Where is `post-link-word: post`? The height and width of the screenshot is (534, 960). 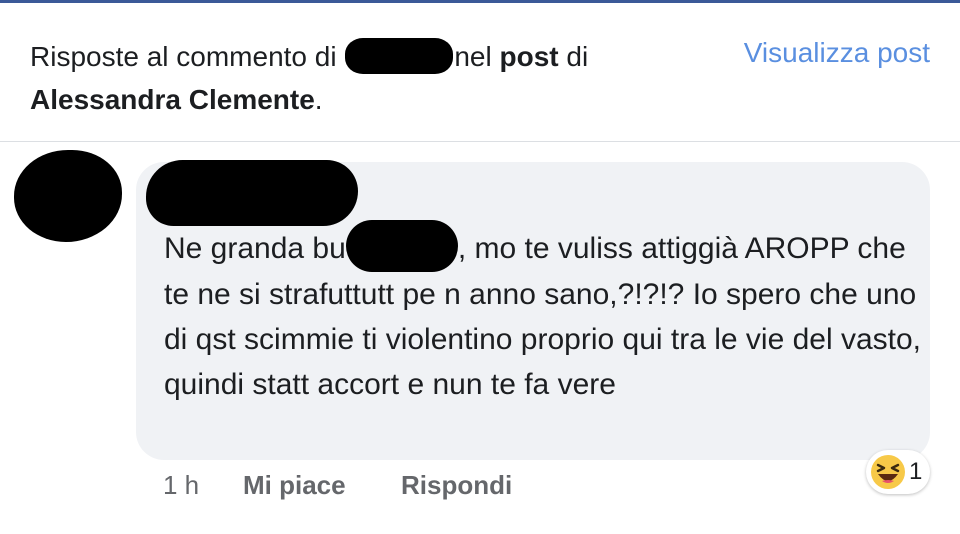 post-link-word: post is located at coordinates (529, 56).